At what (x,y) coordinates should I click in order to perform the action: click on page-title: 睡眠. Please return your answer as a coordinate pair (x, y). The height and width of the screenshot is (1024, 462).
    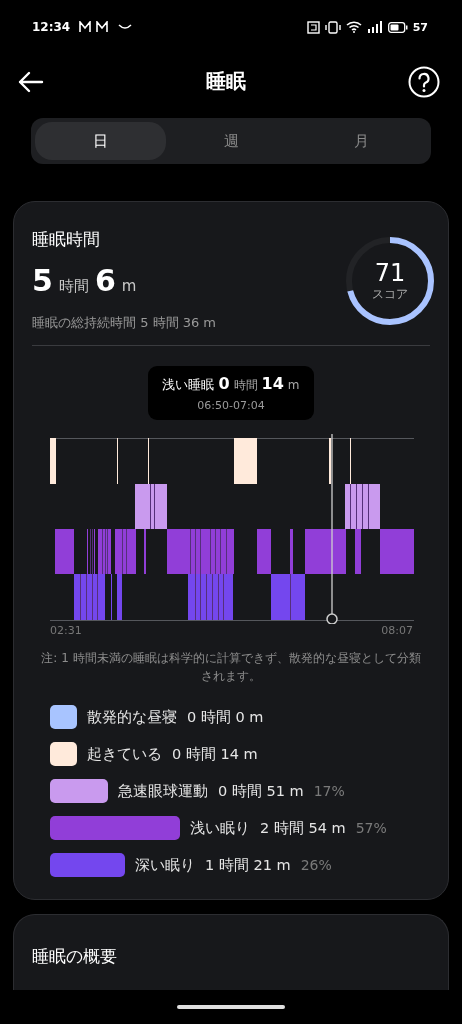
    Looking at the image, I should click on (226, 81).